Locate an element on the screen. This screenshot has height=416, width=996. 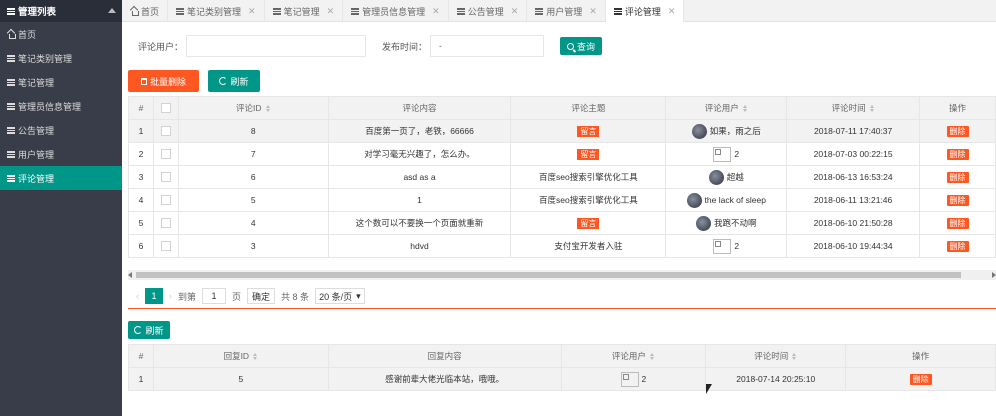
tab-comments: 评论管理 ✕ is located at coordinates (645, 11).